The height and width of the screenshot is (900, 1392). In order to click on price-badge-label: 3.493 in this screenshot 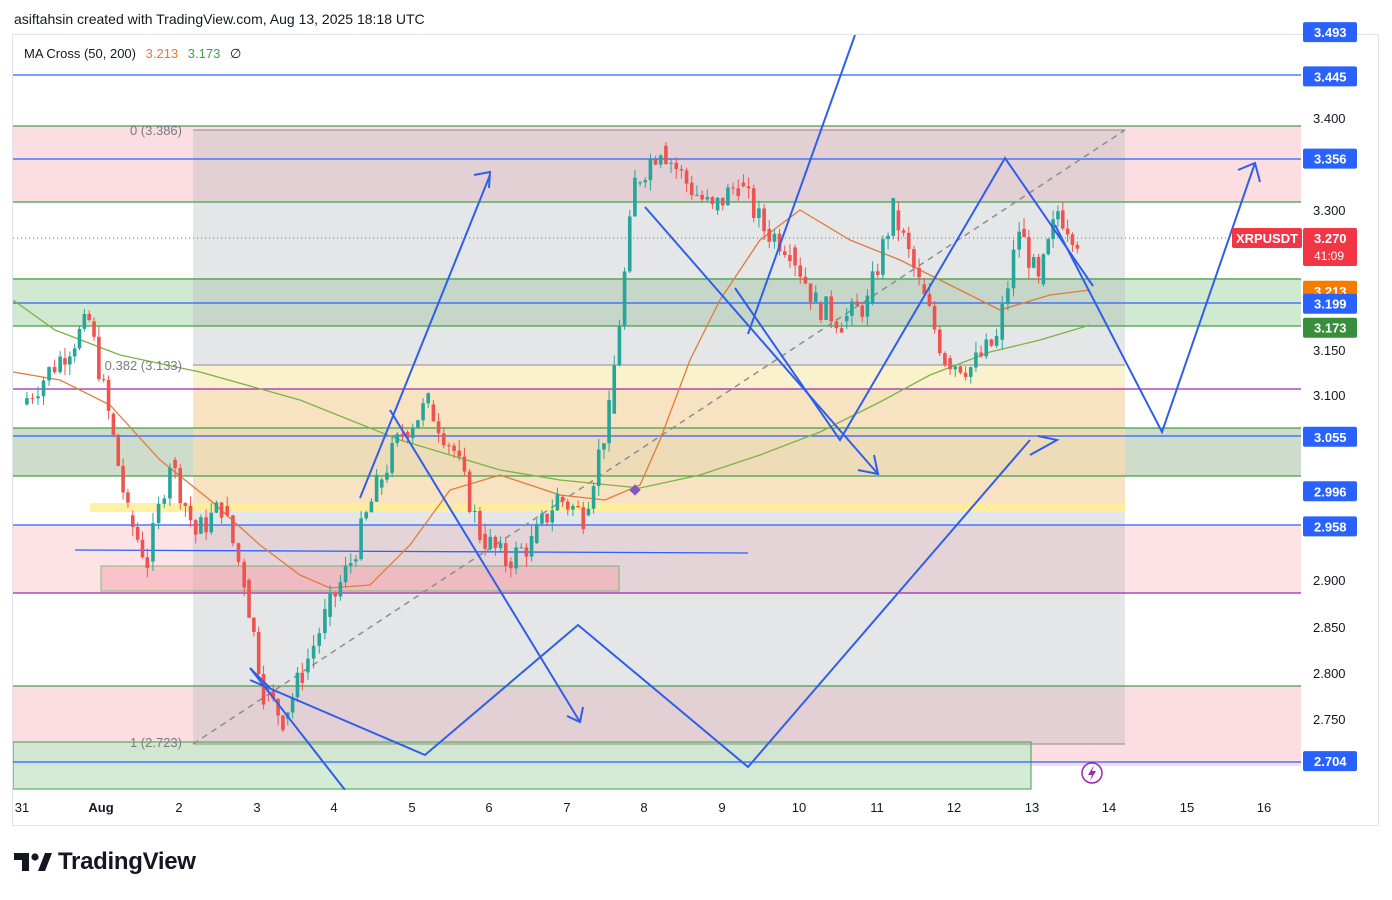, I will do `click(1330, 32)`.